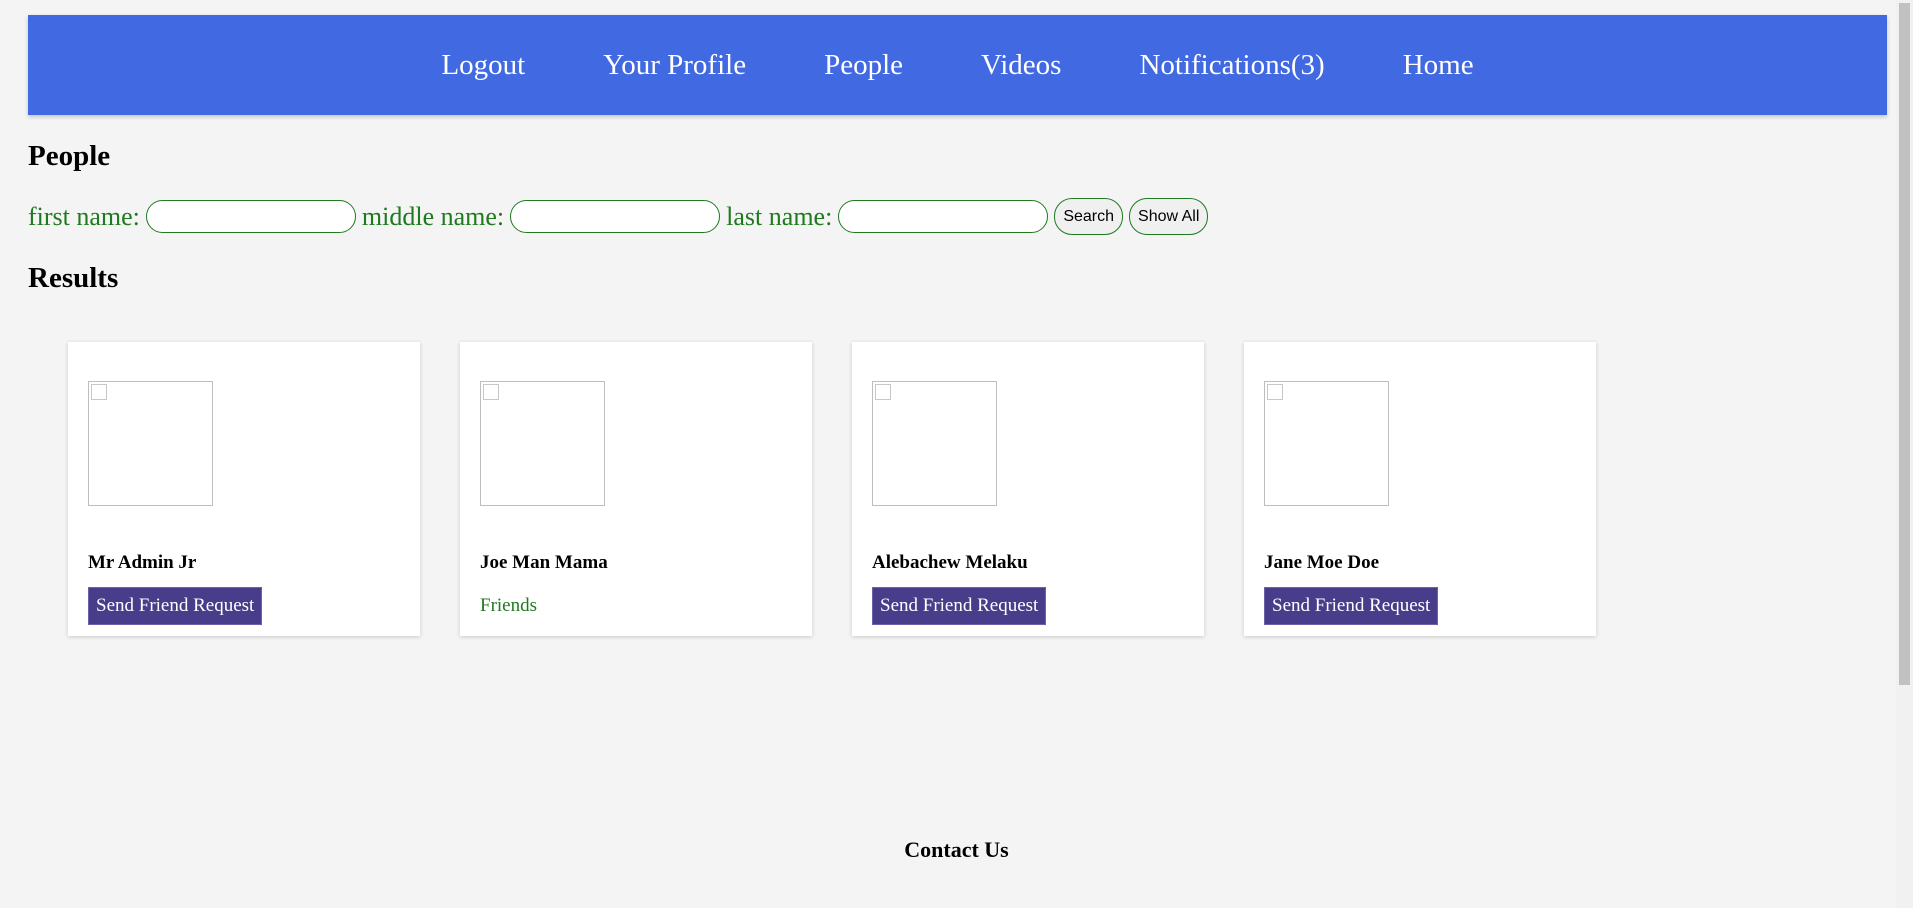 The width and height of the screenshot is (1913, 908). What do you see at coordinates (73, 278) in the screenshot?
I see `results-heading: Results` at bounding box center [73, 278].